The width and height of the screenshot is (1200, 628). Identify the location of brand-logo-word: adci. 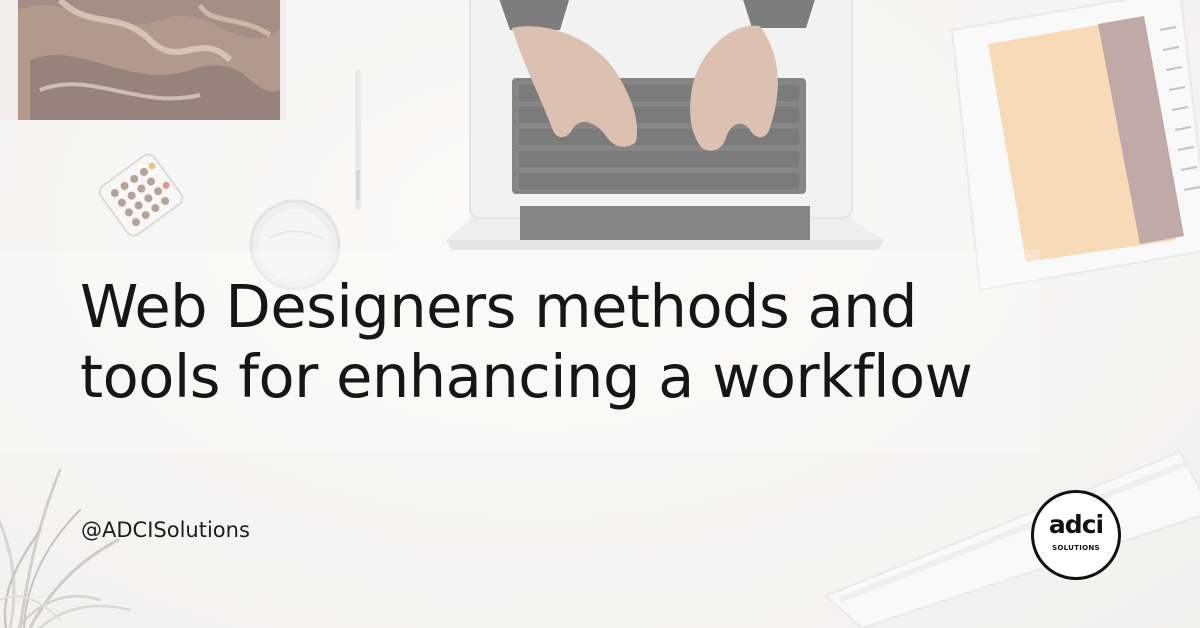
(1076, 524).